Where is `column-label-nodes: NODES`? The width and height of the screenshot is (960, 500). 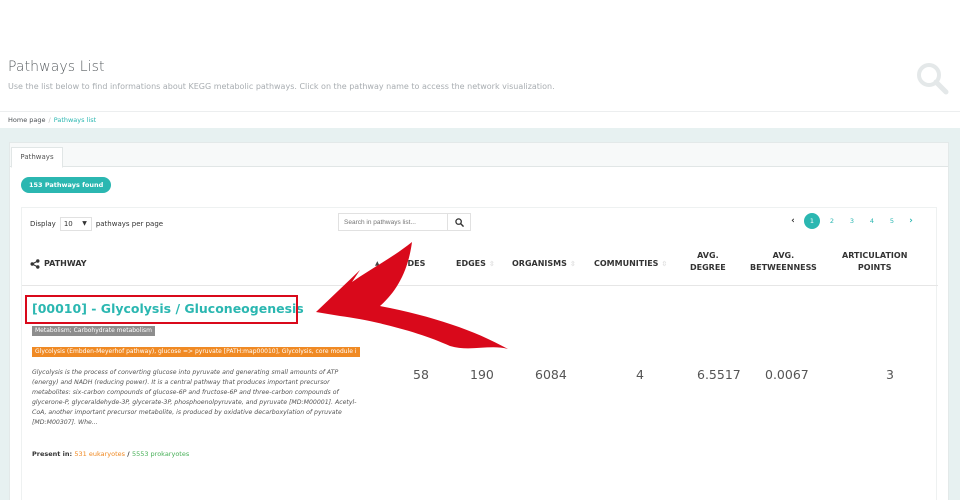 column-label-nodes: NODES is located at coordinates (410, 263).